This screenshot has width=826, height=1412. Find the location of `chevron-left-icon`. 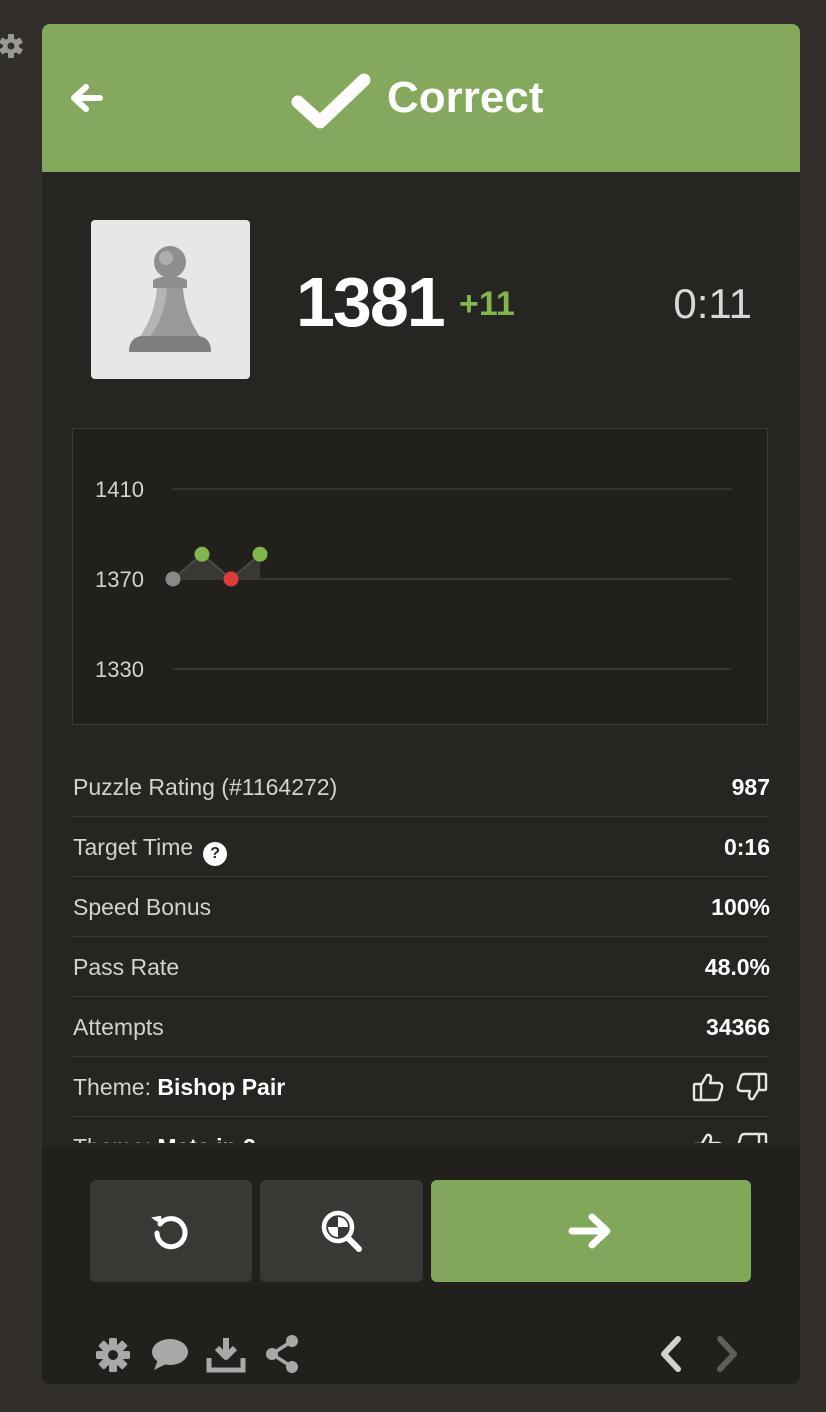

chevron-left-icon is located at coordinates (671, 1354).